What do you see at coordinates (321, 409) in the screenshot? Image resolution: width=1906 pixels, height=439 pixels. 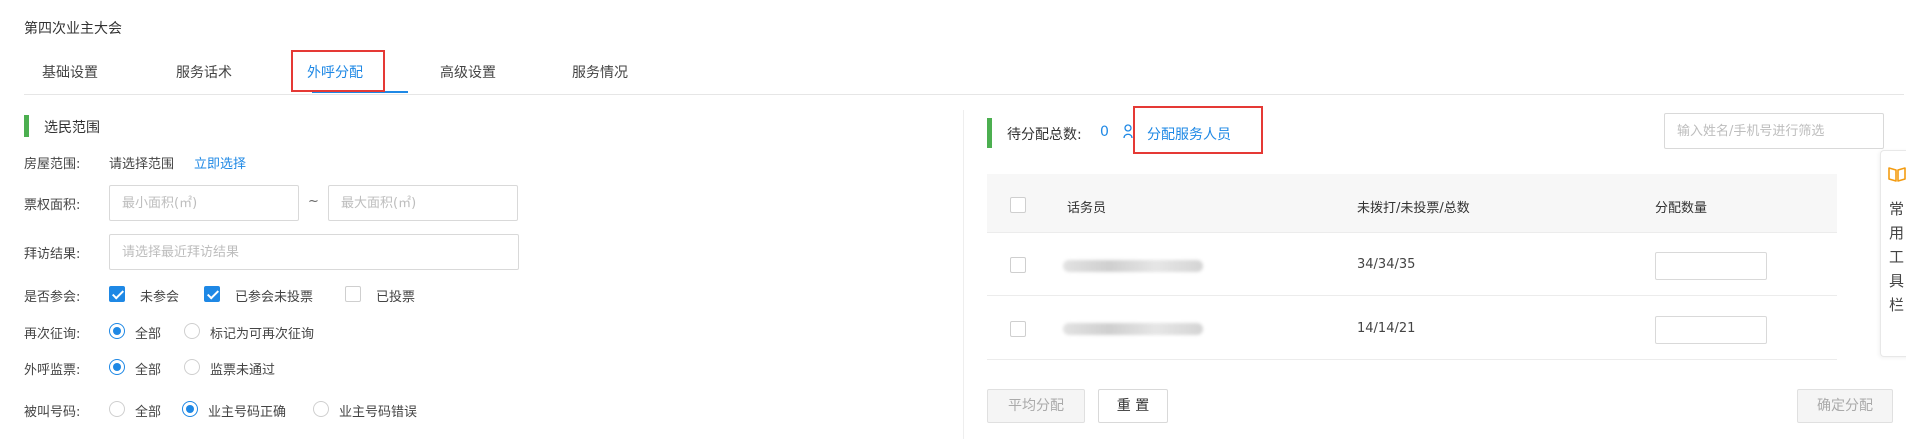 I see `radio-callee-wrong` at bounding box center [321, 409].